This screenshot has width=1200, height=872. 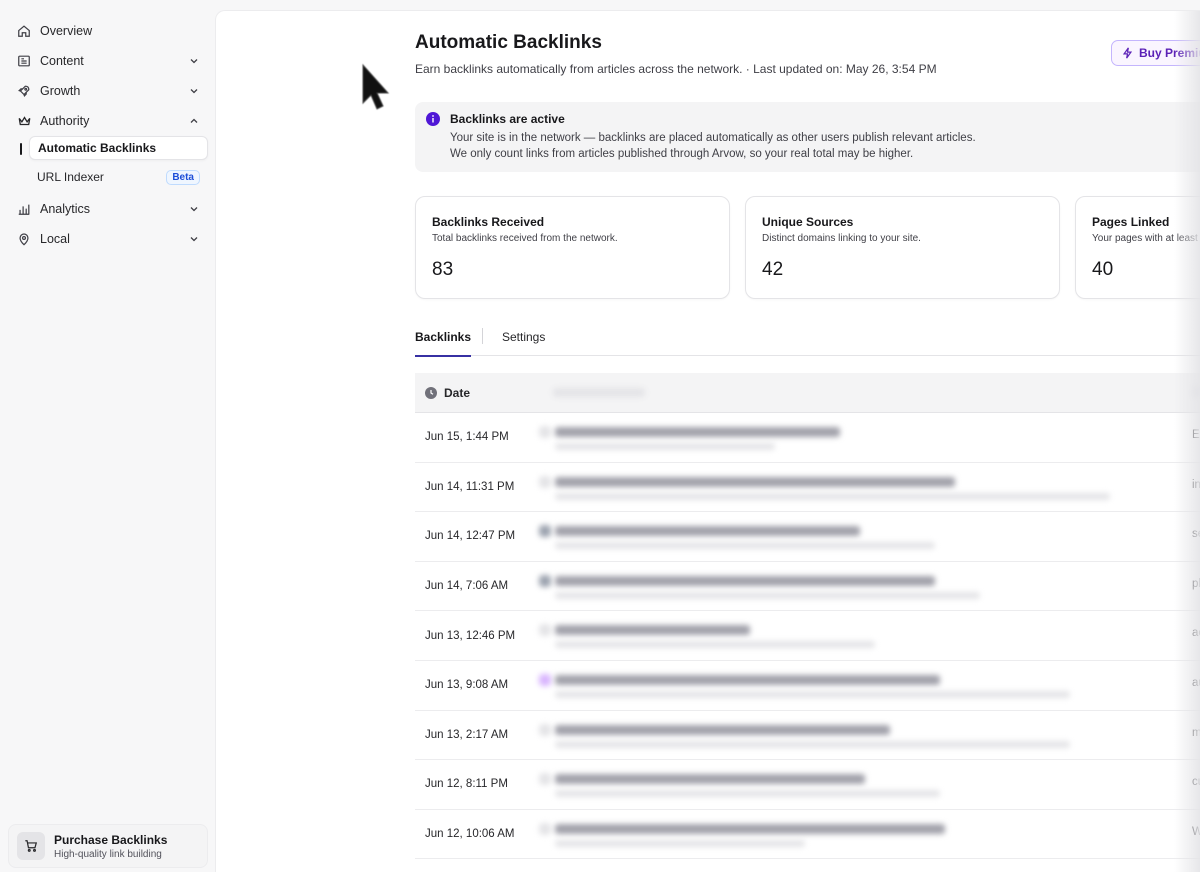 What do you see at coordinates (599, 392) in the screenshot?
I see `blurred-header-text` at bounding box center [599, 392].